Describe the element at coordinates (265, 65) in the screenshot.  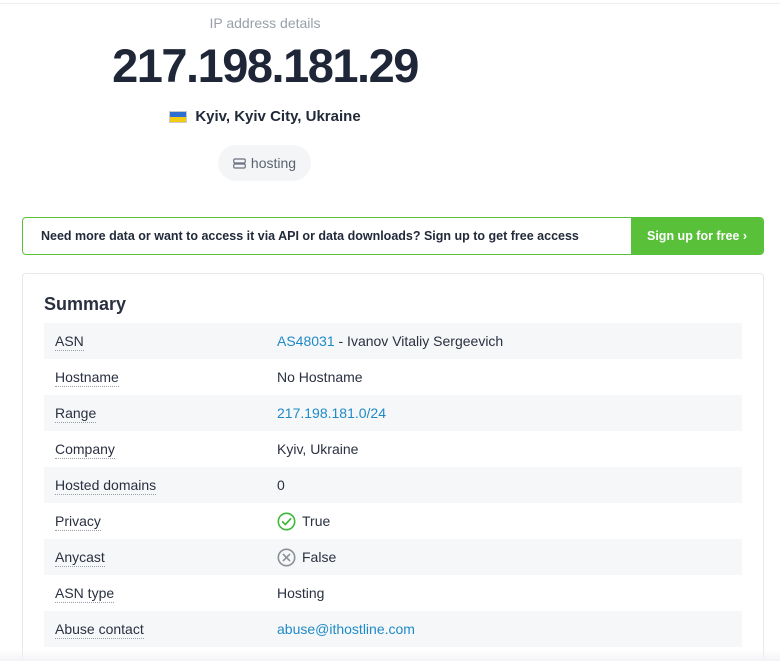
I see `ip-address-title: 217.198.181.29` at that location.